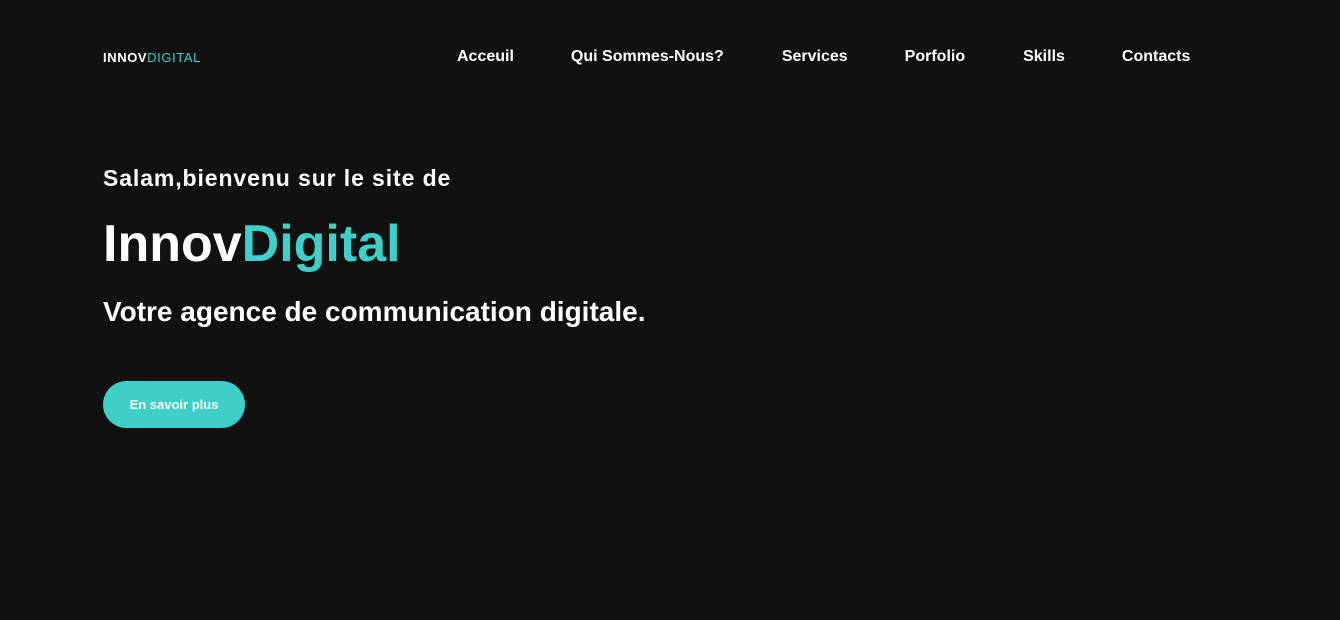  Describe the element at coordinates (277, 178) in the screenshot. I see `hero-greeting: Salam,bienvenu sur le site de` at that location.